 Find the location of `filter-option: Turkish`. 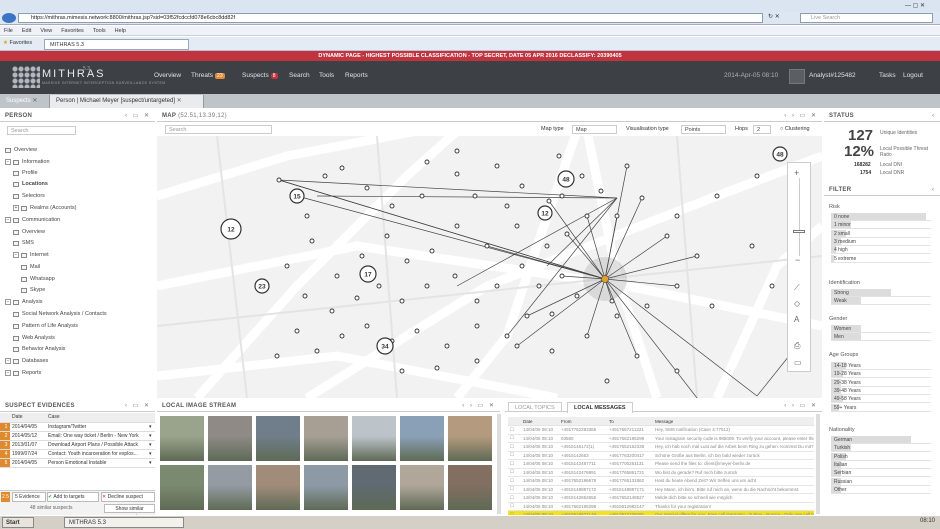

filter-option: Turkish is located at coordinates (881, 448).